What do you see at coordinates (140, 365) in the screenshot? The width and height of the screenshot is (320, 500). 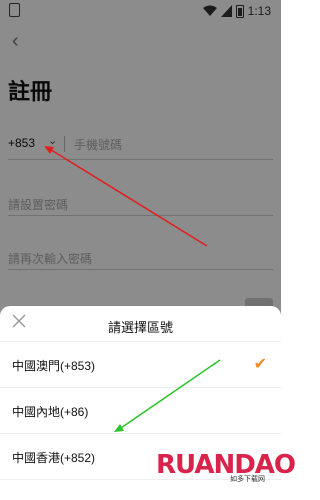 I see `option-macau: 中國澳門(+853) ✔` at bounding box center [140, 365].